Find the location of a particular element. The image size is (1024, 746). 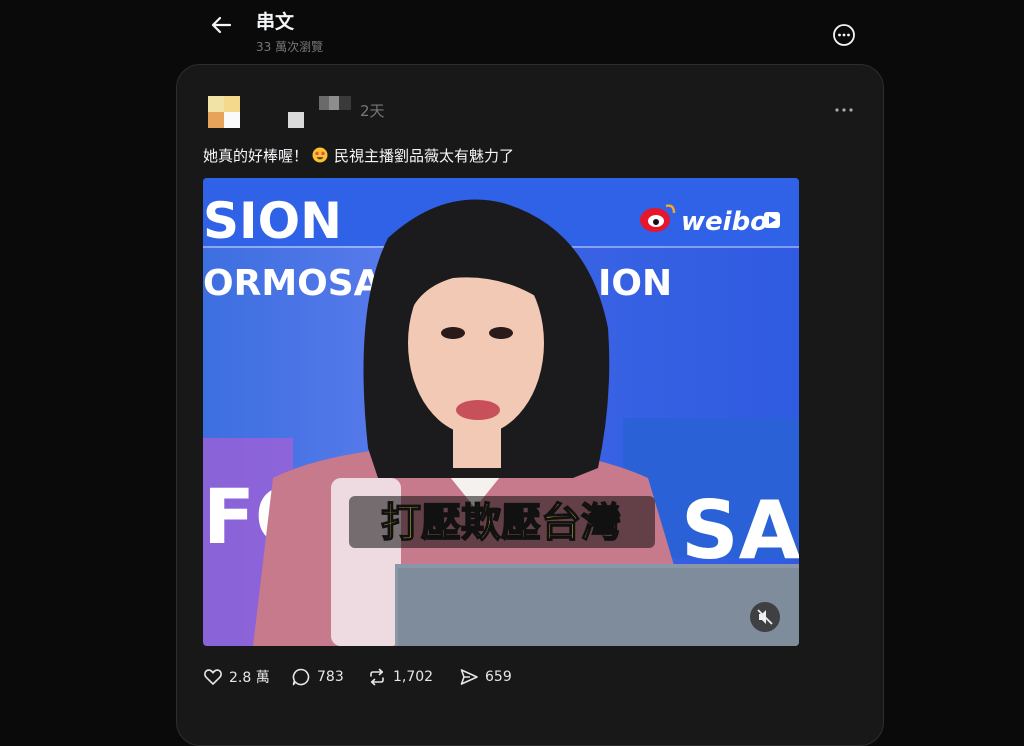

repost-count: 1,702 is located at coordinates (413, 677).